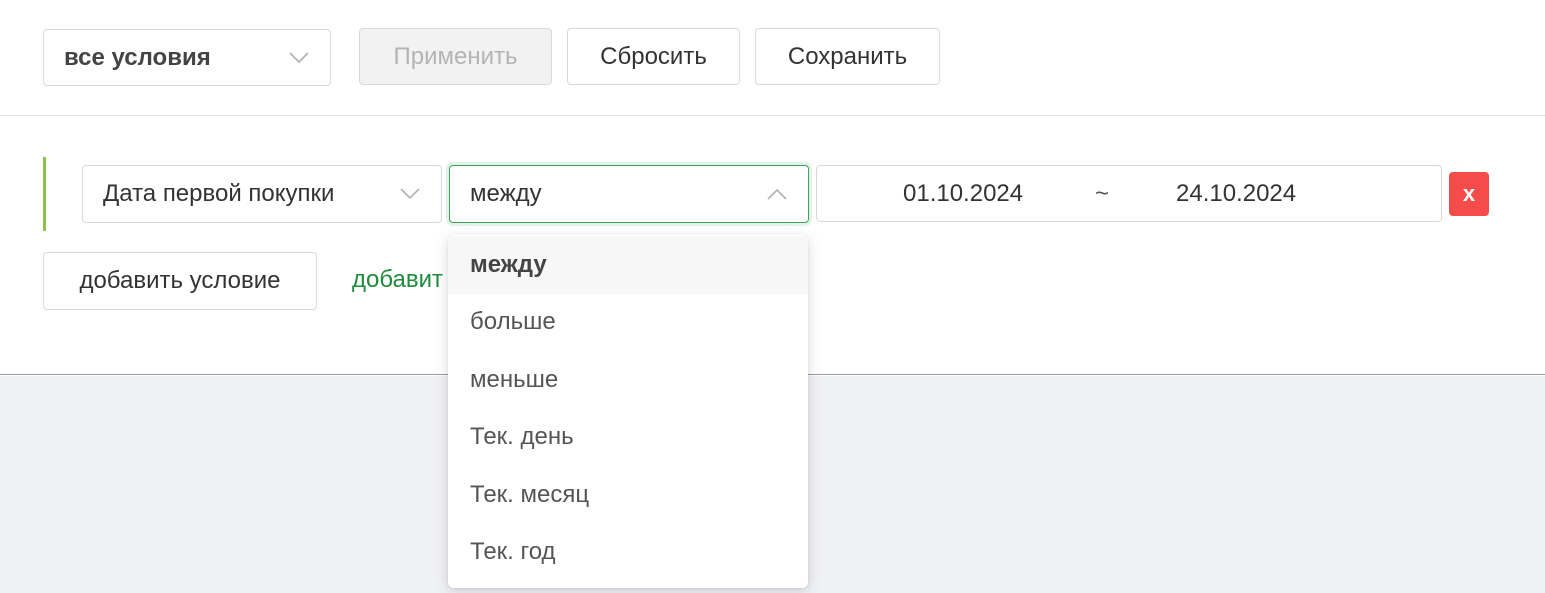 This screenshot has width=1545, height=593. I want to click on date-from-input: 01.10.2024, so click(963, 194).